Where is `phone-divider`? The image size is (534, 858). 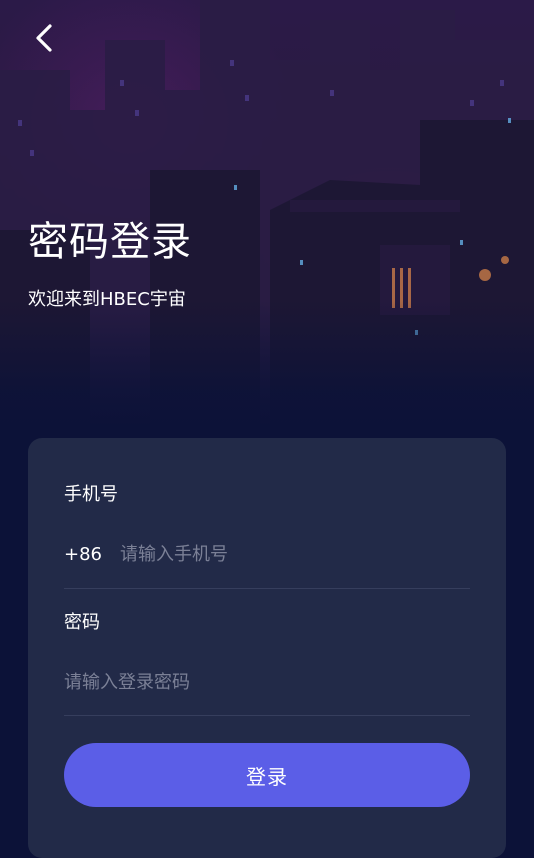 phone-divider is located at coordinates (267, 588).